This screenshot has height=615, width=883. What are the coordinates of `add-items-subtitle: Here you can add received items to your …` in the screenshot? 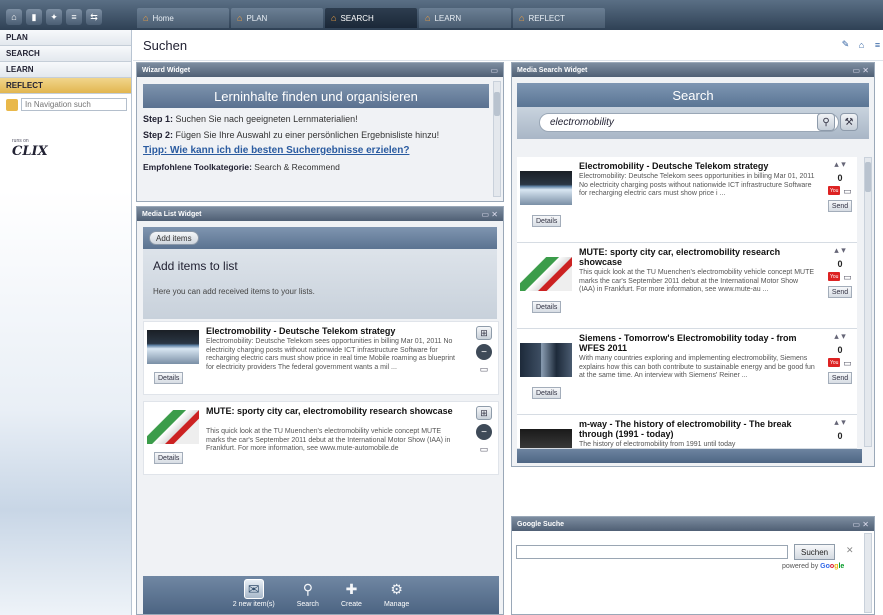 It's located at (234, 291).